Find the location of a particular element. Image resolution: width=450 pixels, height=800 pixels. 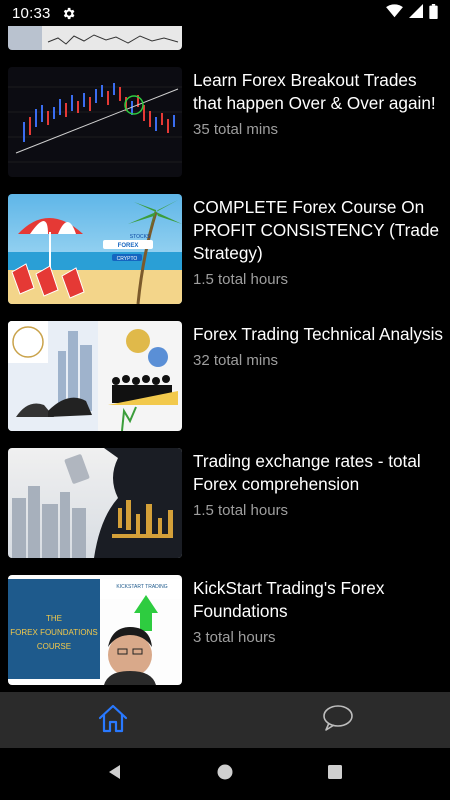

kickstart-label: KICKSTART TRADING is located at coordinates (141, 587).